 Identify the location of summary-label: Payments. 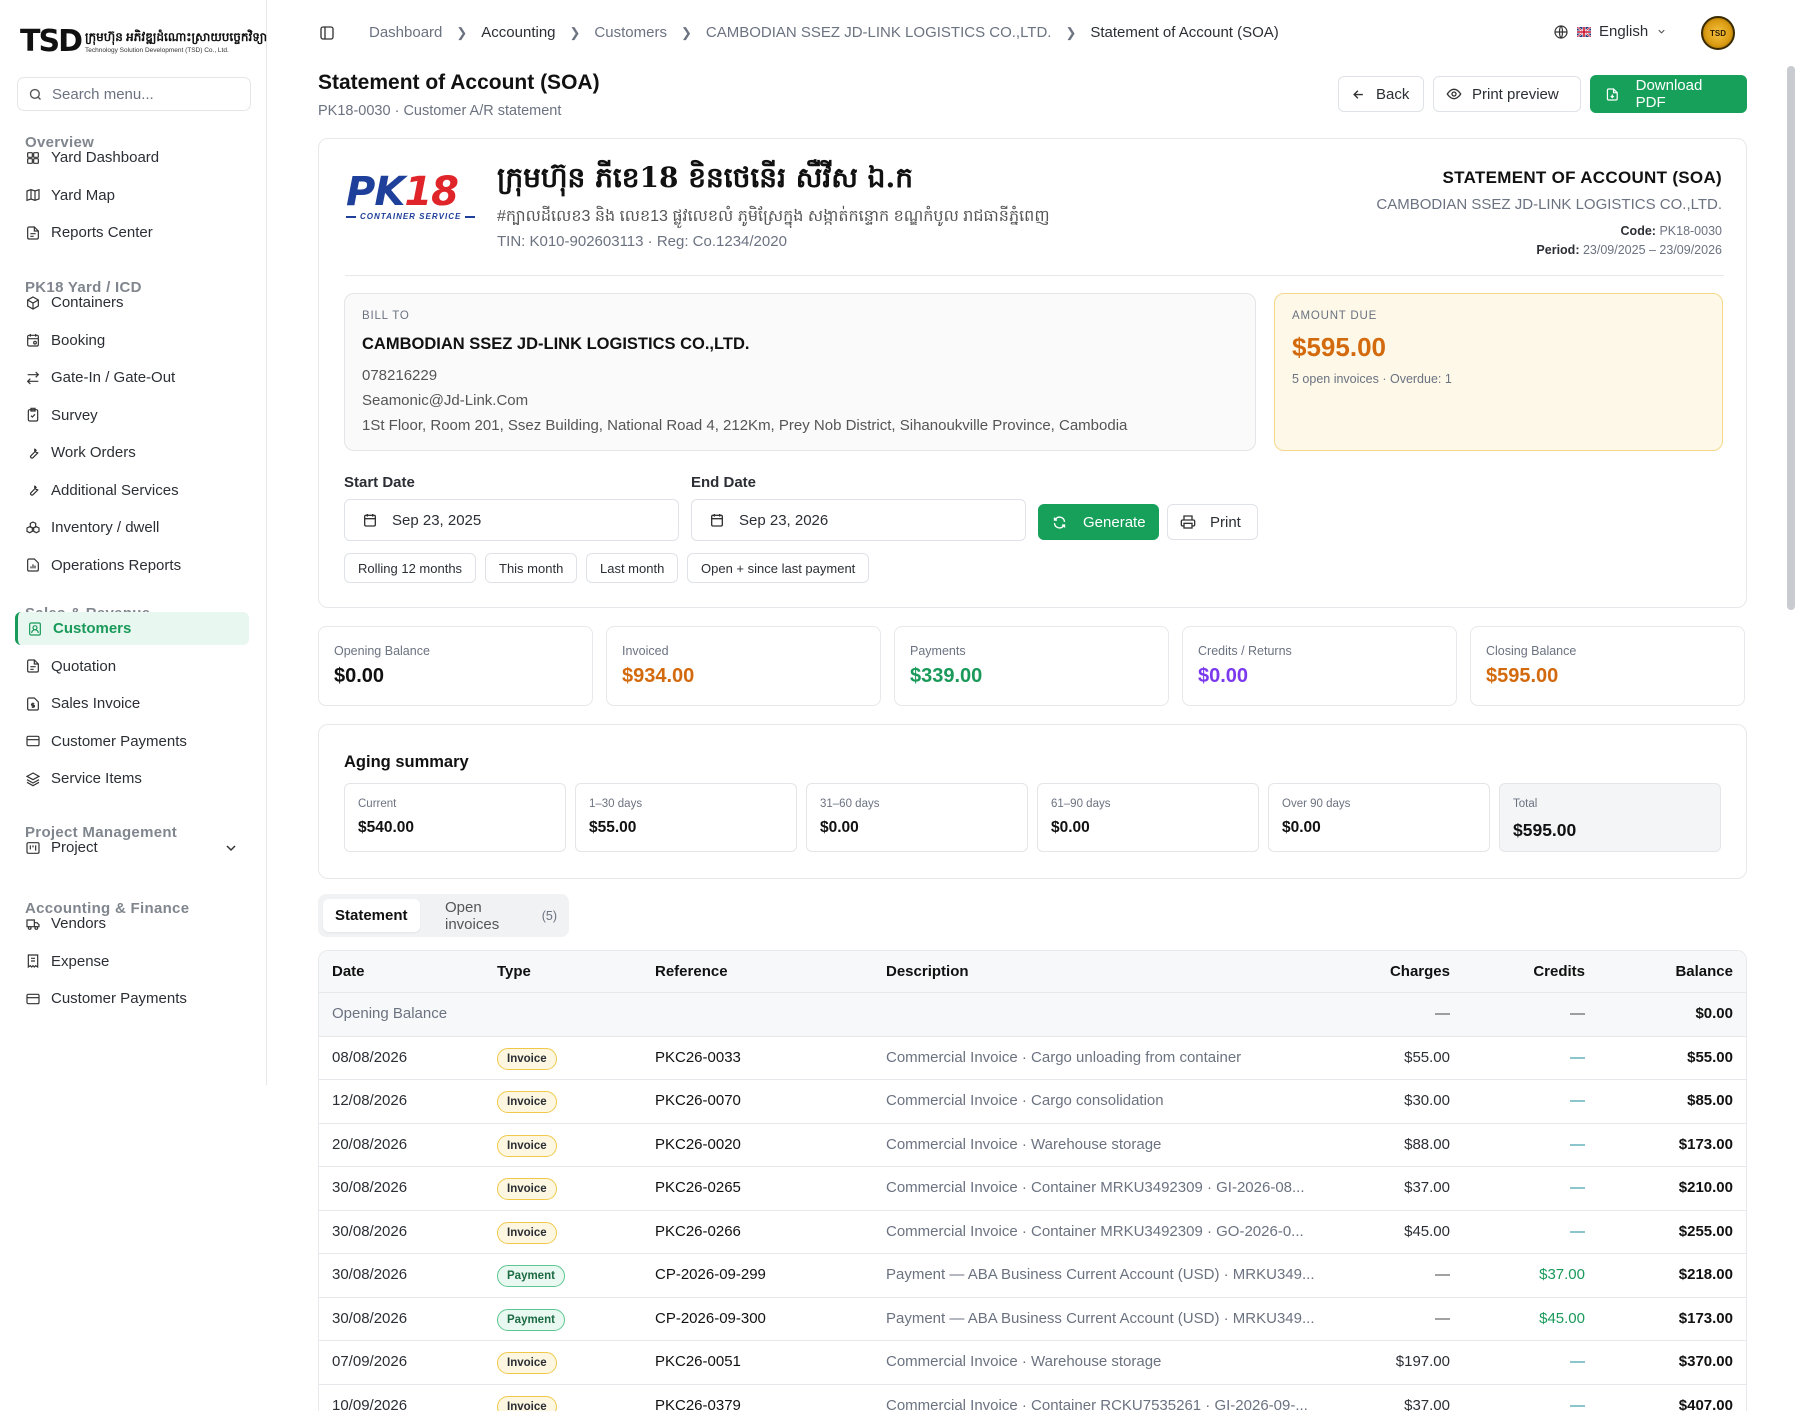
(938, 651).